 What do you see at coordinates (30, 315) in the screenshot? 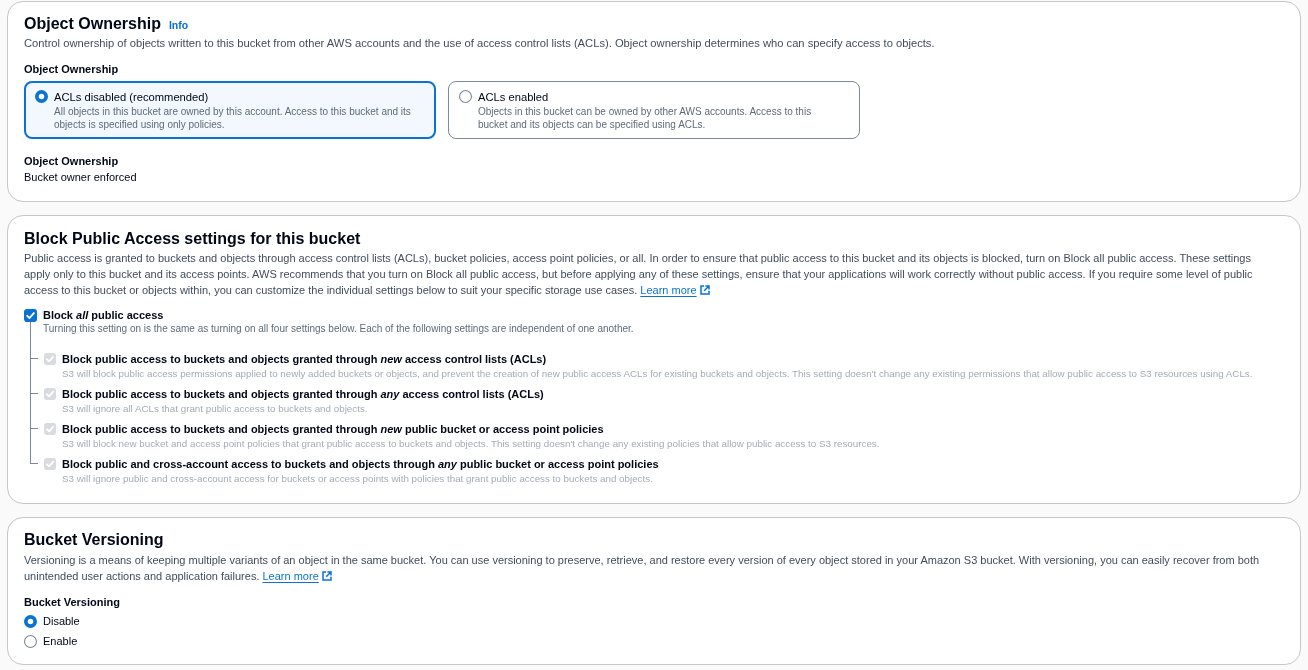
I see `checkbox` at bounding box center [30, 315].